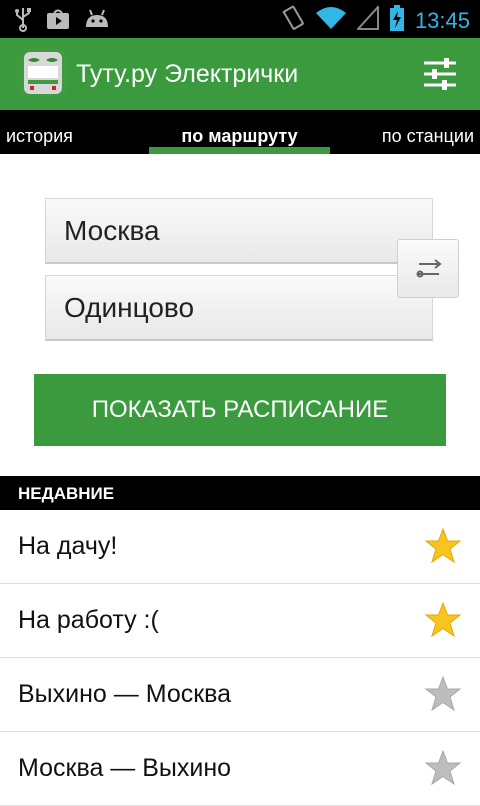 Image resolution: width=480 pixels, height=806 pixels. I want to click on play-store-icon, so click(58, 21).